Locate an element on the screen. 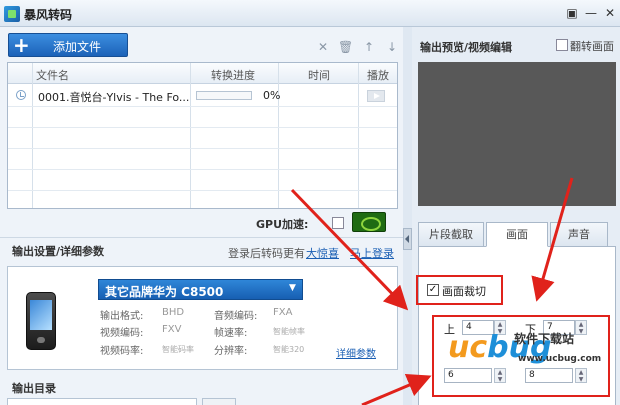  device-model: 华为 C8500 is located at coordinates (188, 292).